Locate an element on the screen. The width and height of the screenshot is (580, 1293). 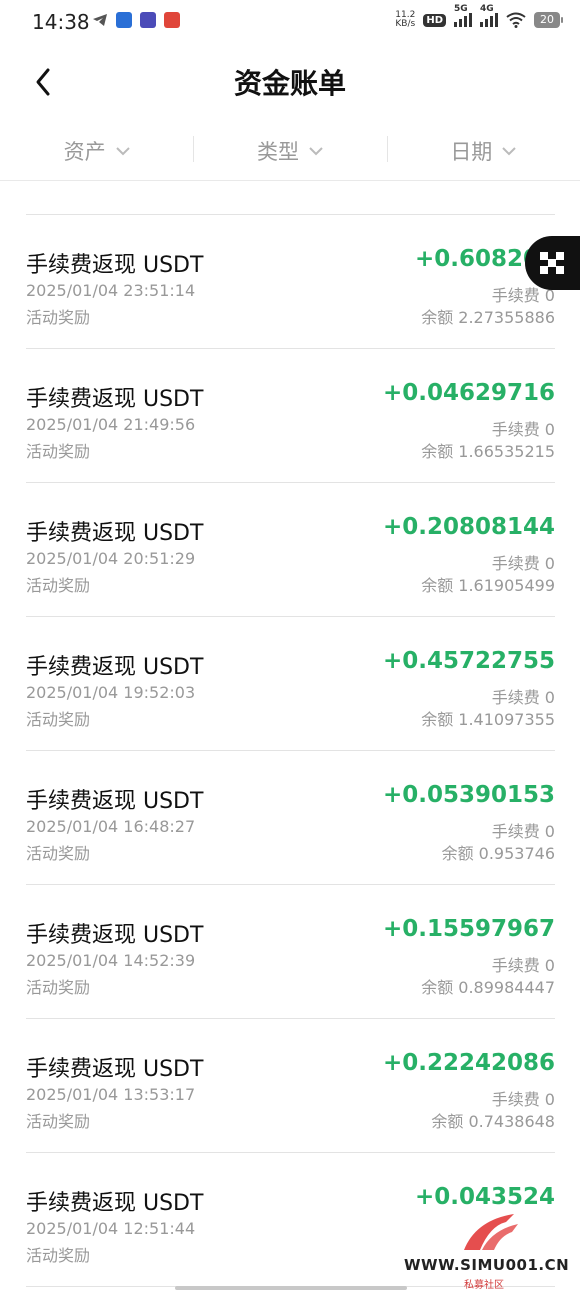
record-datetime: 2025/01/04 14:52:39 is located at coordinates (111, 960).